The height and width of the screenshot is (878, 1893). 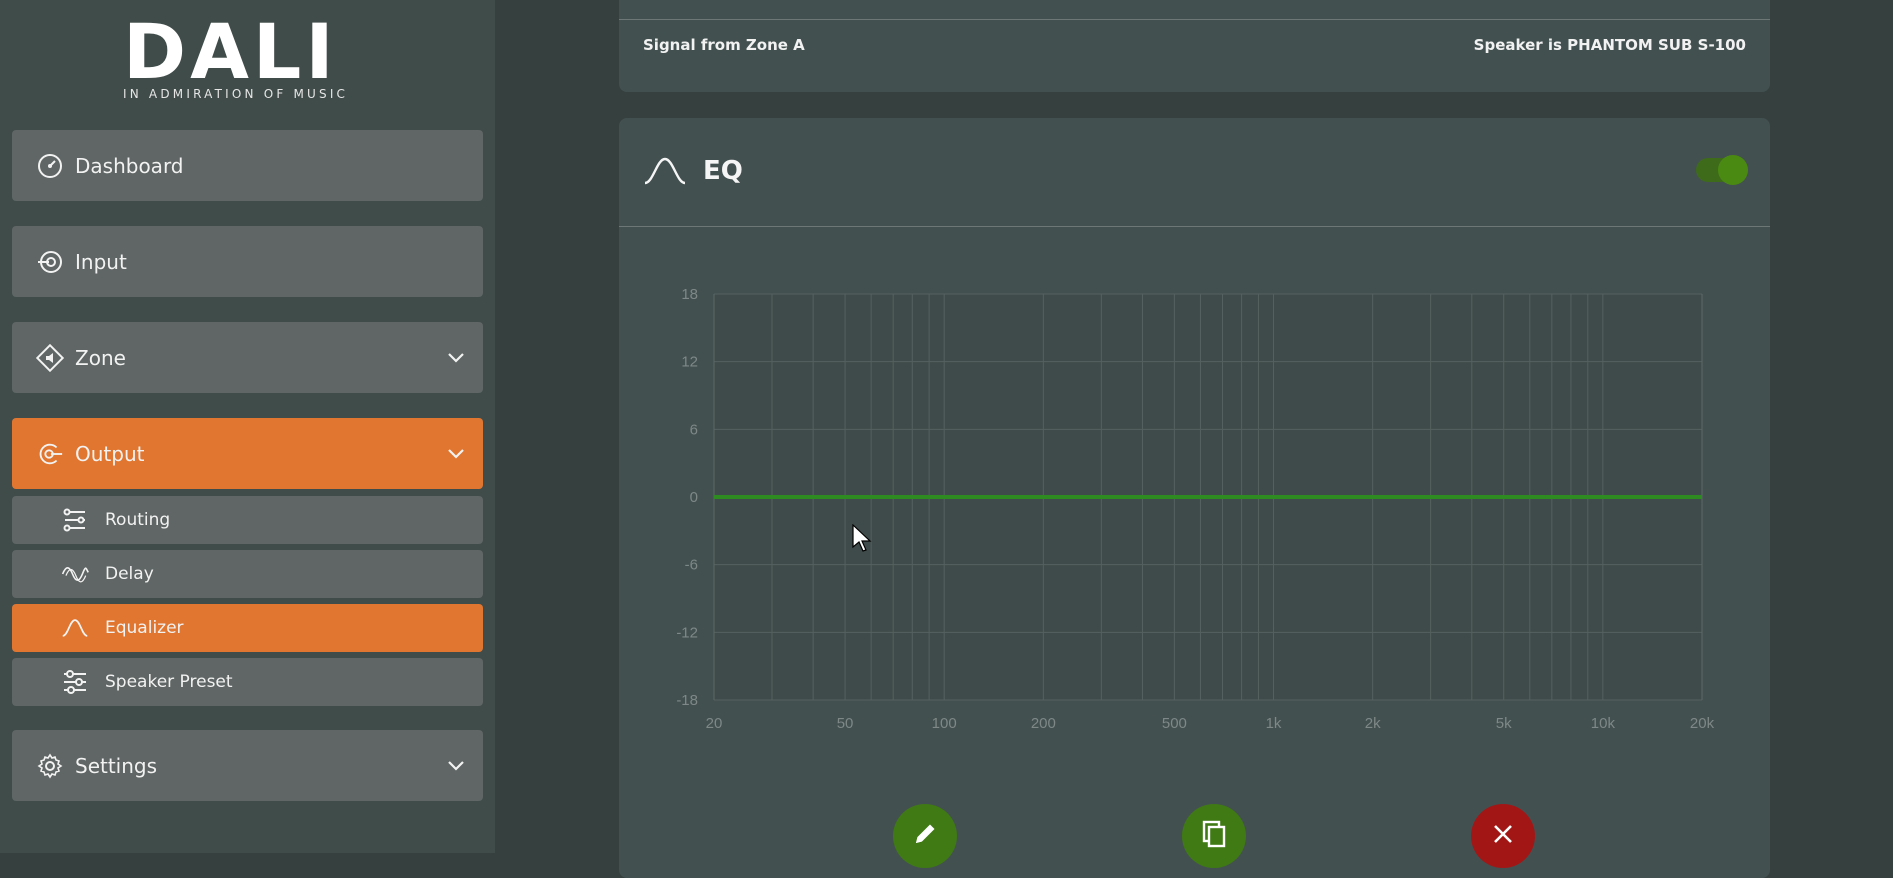 I want to click on y-tick-label: -18, so click(x=687, y=700).